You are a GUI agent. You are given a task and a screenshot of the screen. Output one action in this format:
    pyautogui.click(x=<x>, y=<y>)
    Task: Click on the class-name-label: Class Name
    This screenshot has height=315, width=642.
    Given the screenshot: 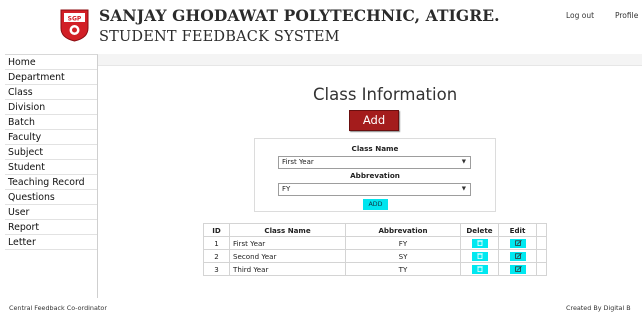 What is the action you would take?
    pyautogui.click(x=375, y=148)
    